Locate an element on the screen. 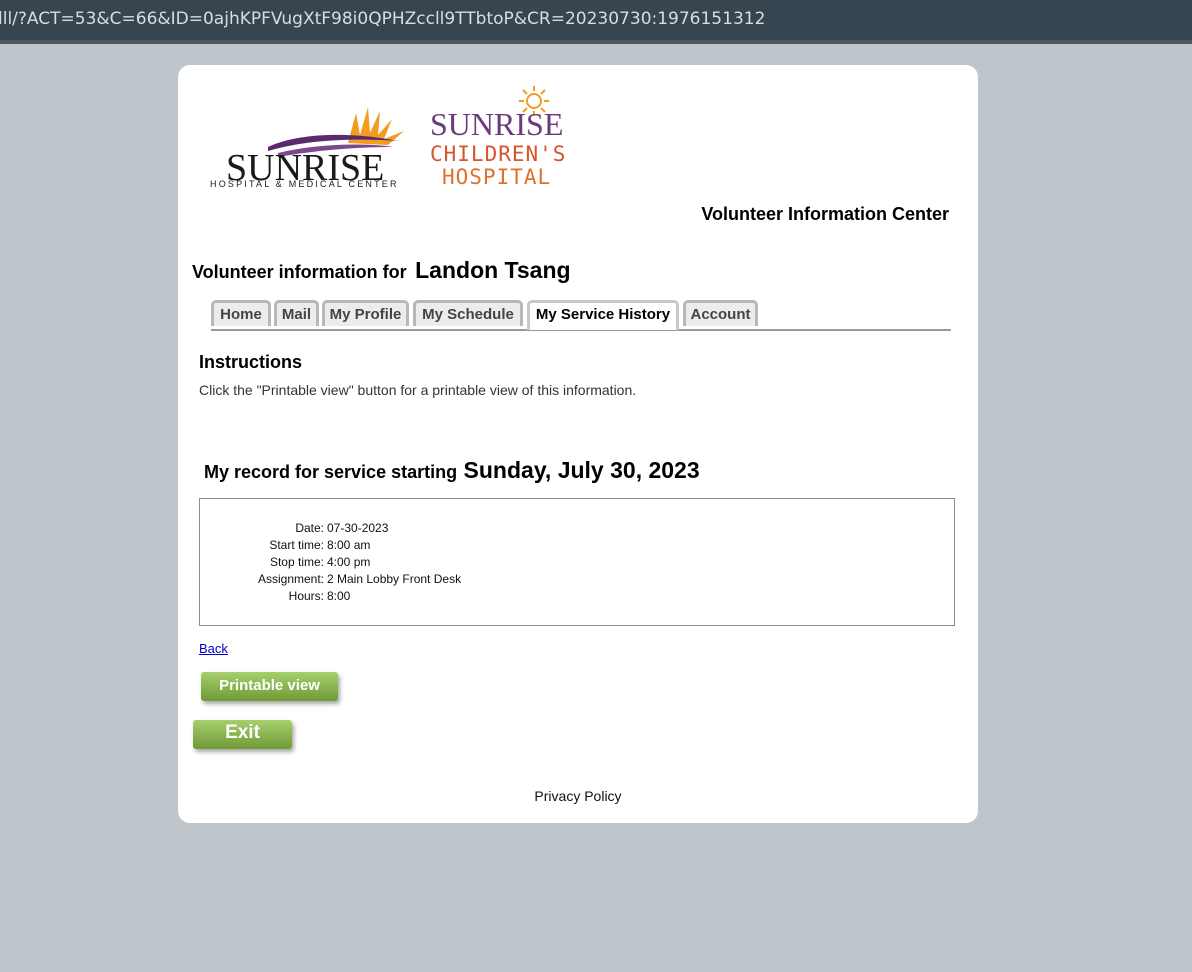 This screenshot has width=1192, height=972. record-value: 4:00 pm is located at coordinates (349, 562).